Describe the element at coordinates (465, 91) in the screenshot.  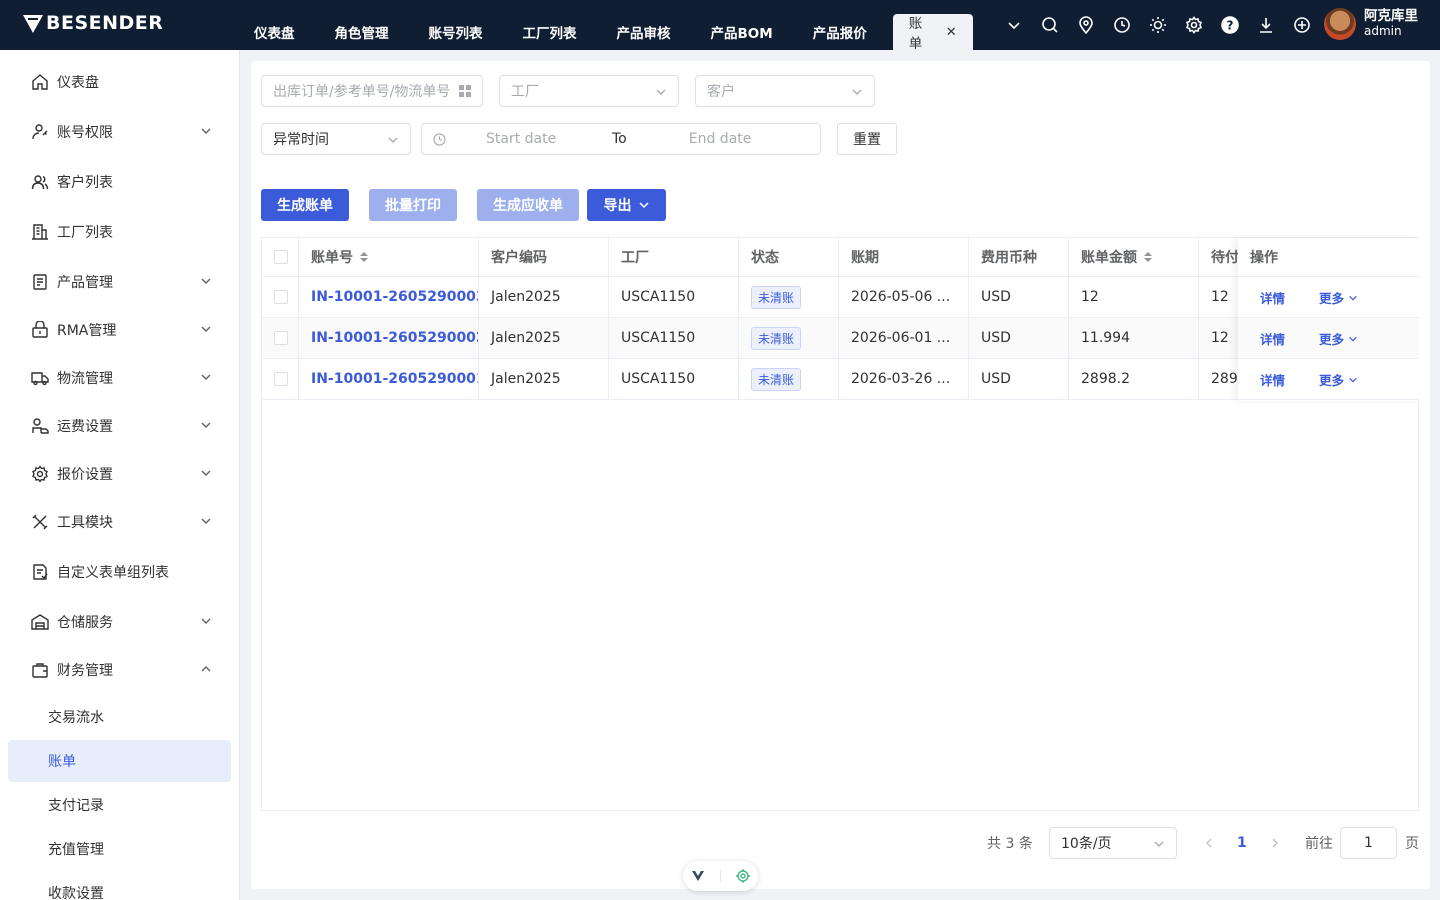
I see `grid-icon` at that location.